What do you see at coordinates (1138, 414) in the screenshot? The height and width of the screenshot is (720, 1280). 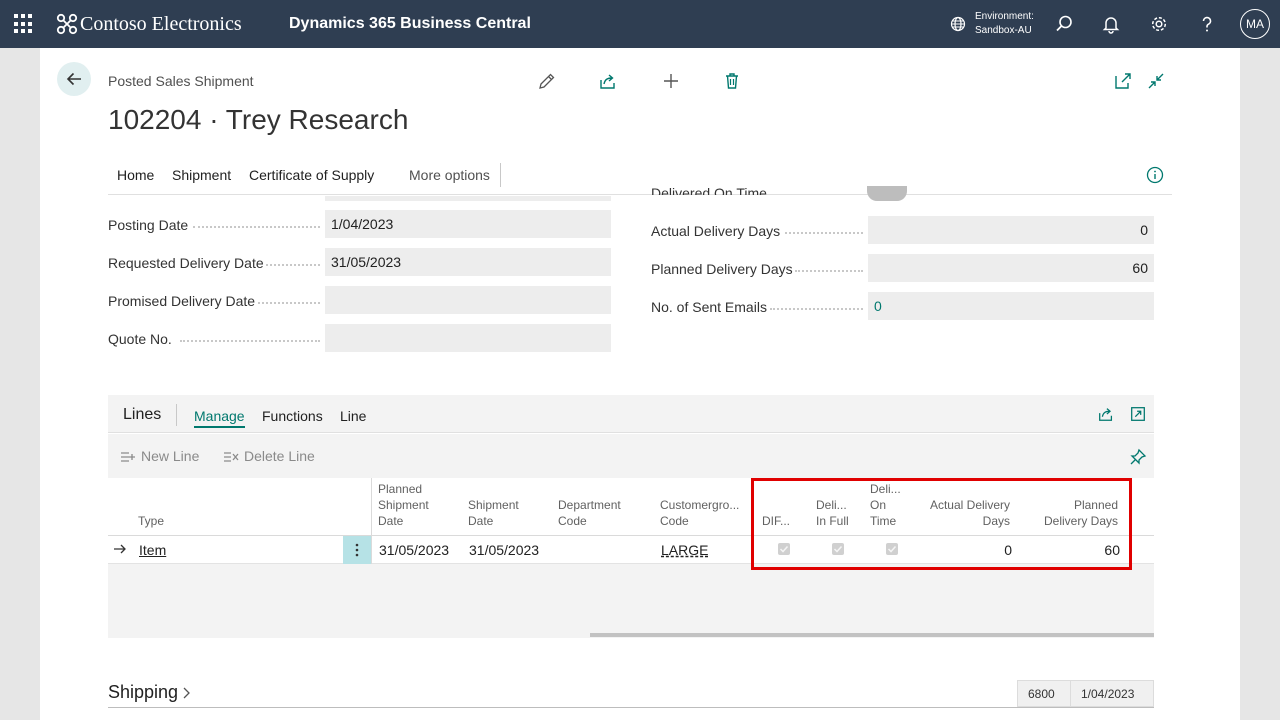 I see `expand-icon` at bounding box center [1138, 414].